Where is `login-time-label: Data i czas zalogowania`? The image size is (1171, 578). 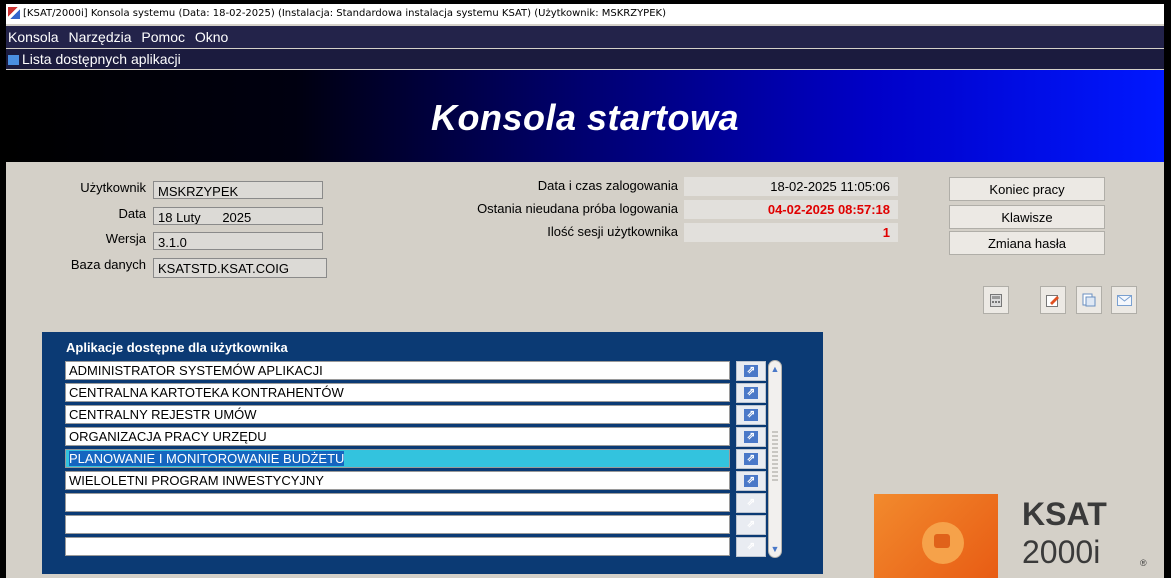
login-time-label: Data i czas zalogowania is located at coordinates (607, 185).